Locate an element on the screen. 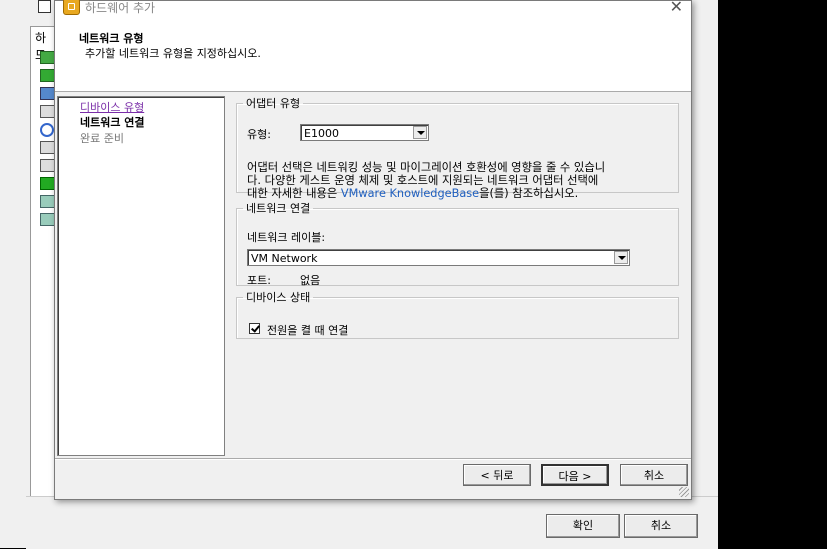 The width and height of the screenshot is (827, 549). disk-icon is located at coordinates (47, 147).